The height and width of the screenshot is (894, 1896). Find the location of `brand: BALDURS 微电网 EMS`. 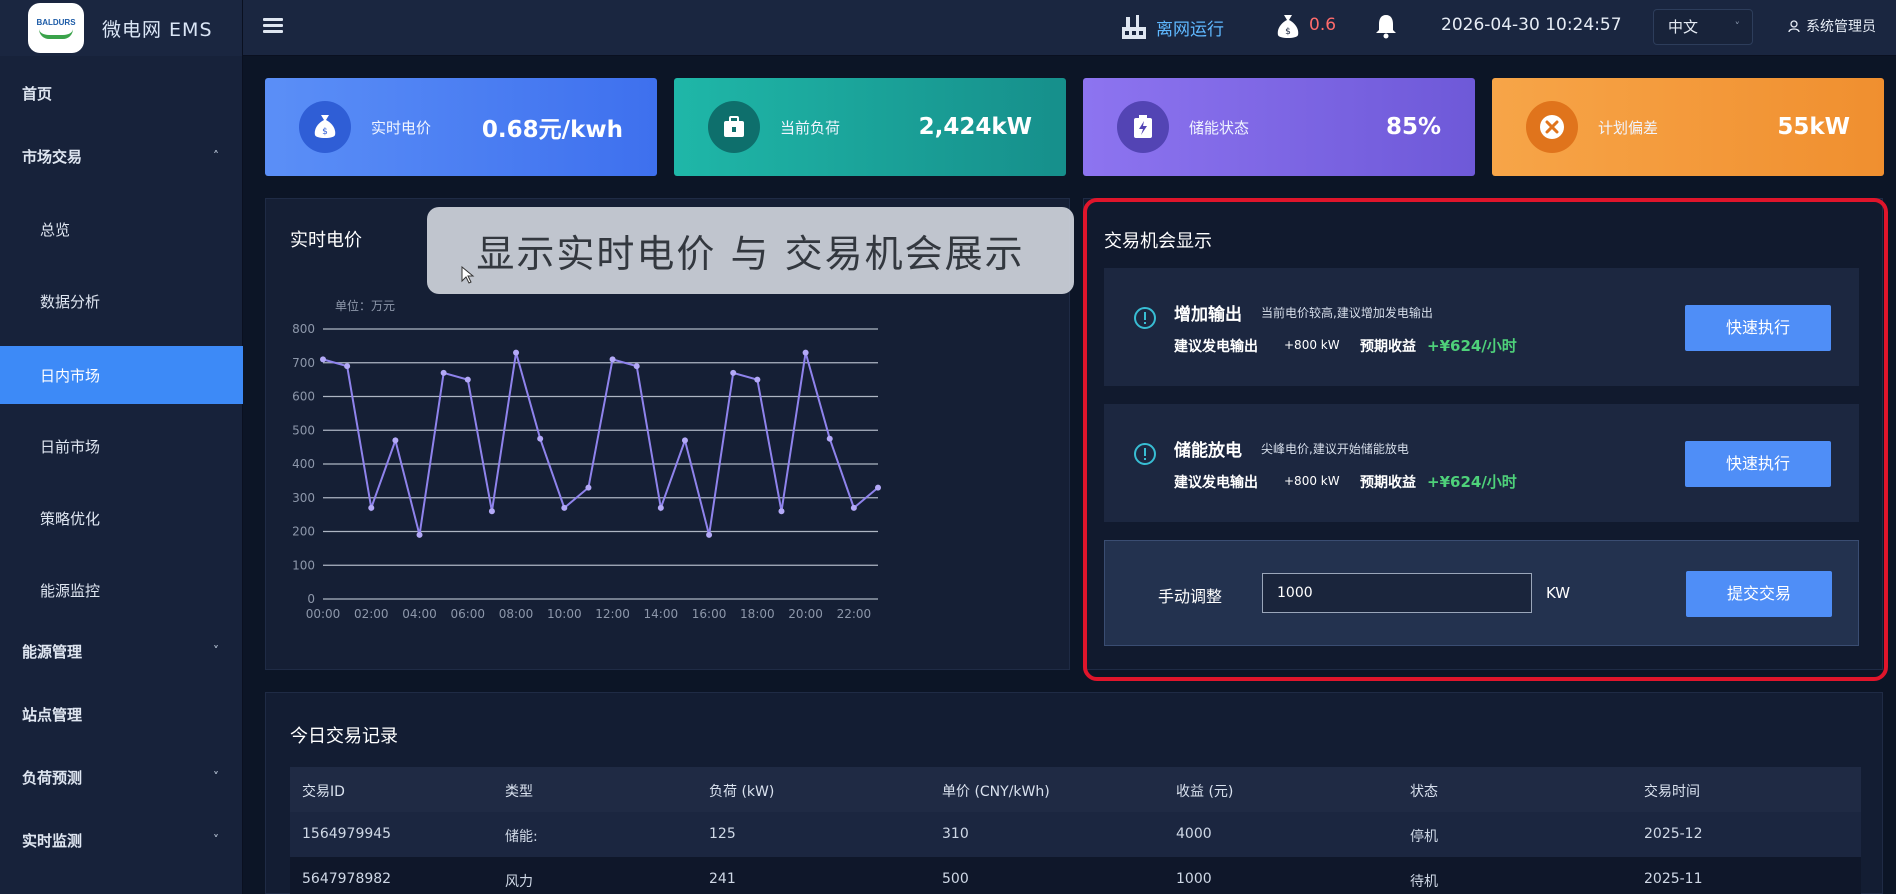

brand: BALDURS 微电网 EMS is located at coordinates (121, 28).